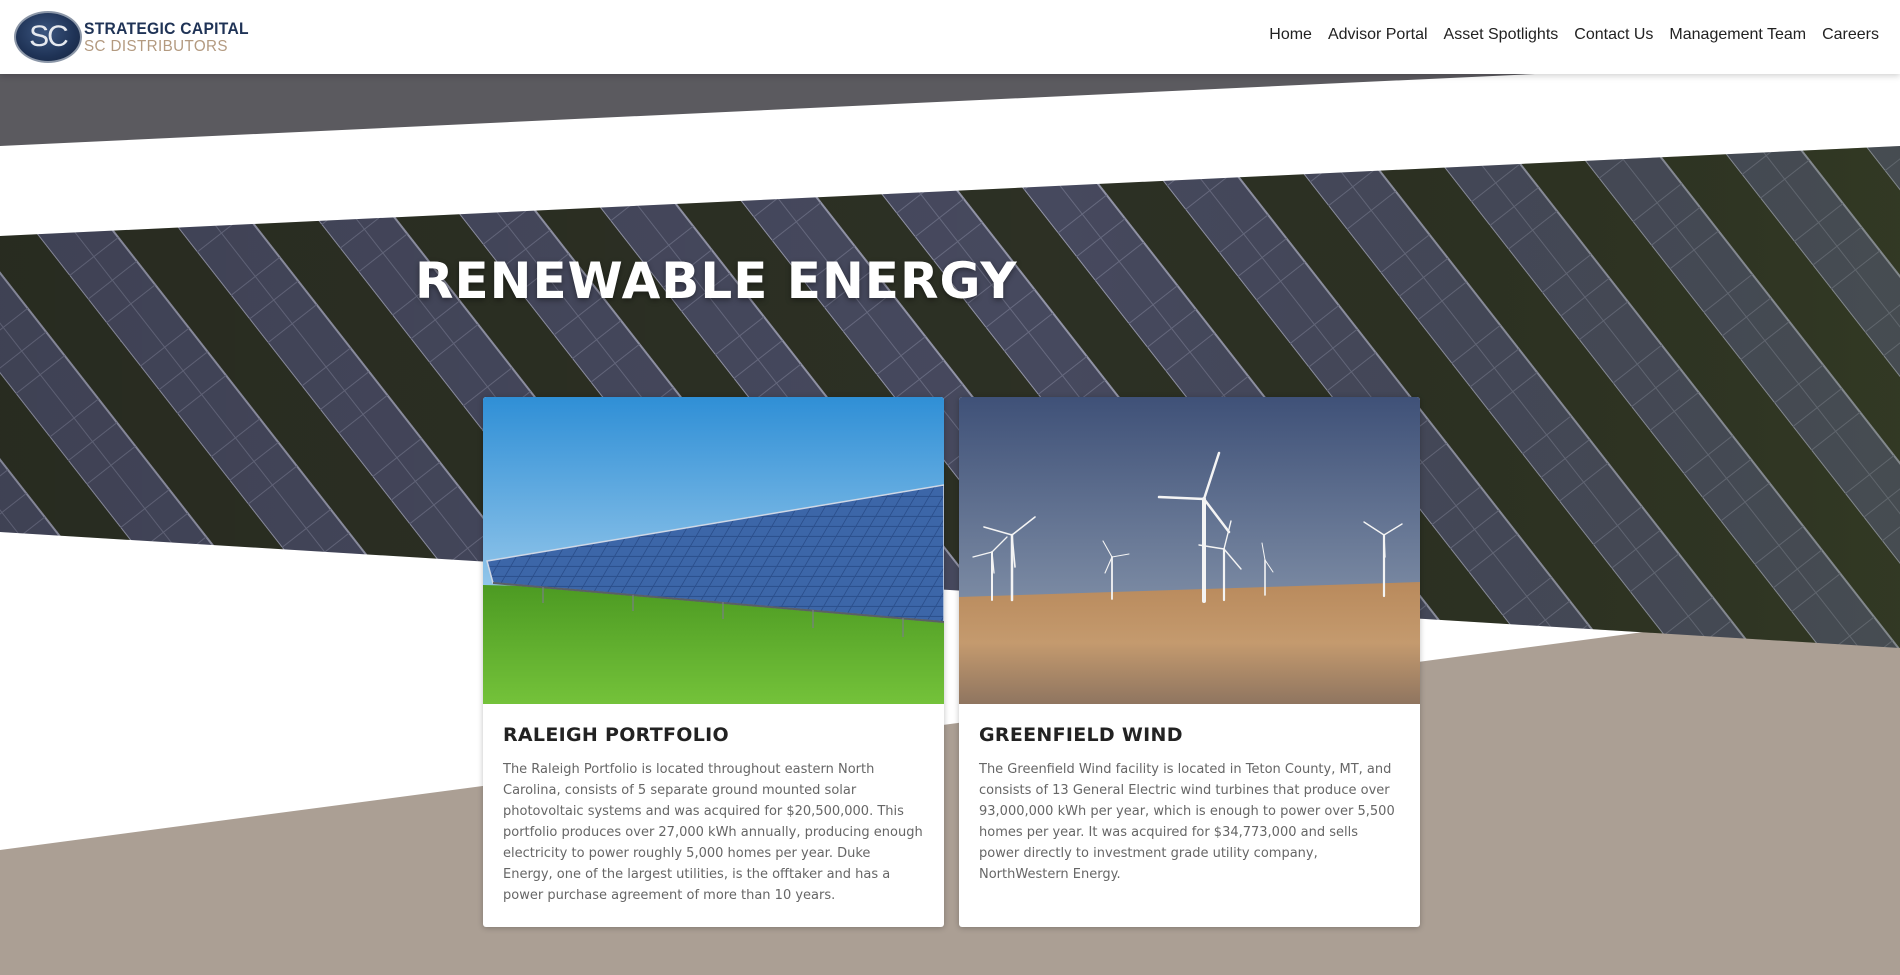 Image resolution: width=1900 pixels, height=975 pixels. Describe the element at coordinates (1189, 550) in the screenshot. I see `wind-farm-image` at that location.